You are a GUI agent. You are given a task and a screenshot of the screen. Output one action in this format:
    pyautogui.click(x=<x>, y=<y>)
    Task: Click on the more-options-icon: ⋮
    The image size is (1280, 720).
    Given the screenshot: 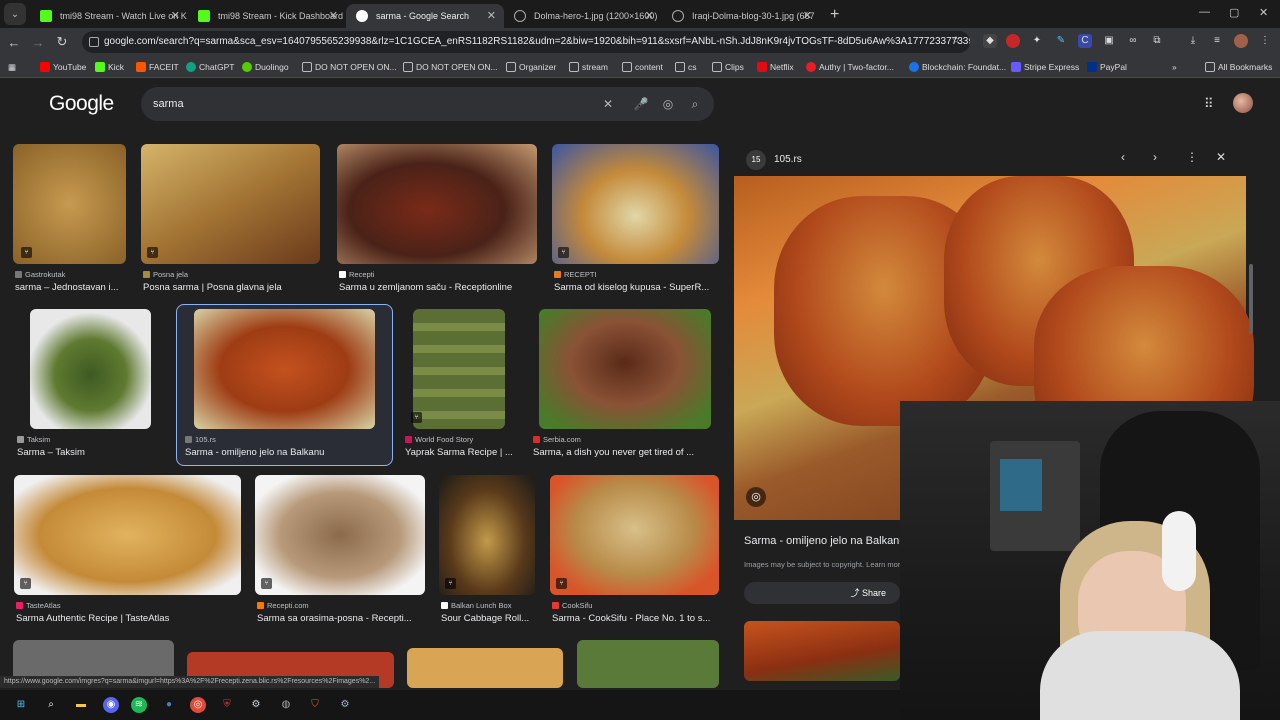 What is the action you would take?
    pyautogui.click(x=1192, y=157)
    